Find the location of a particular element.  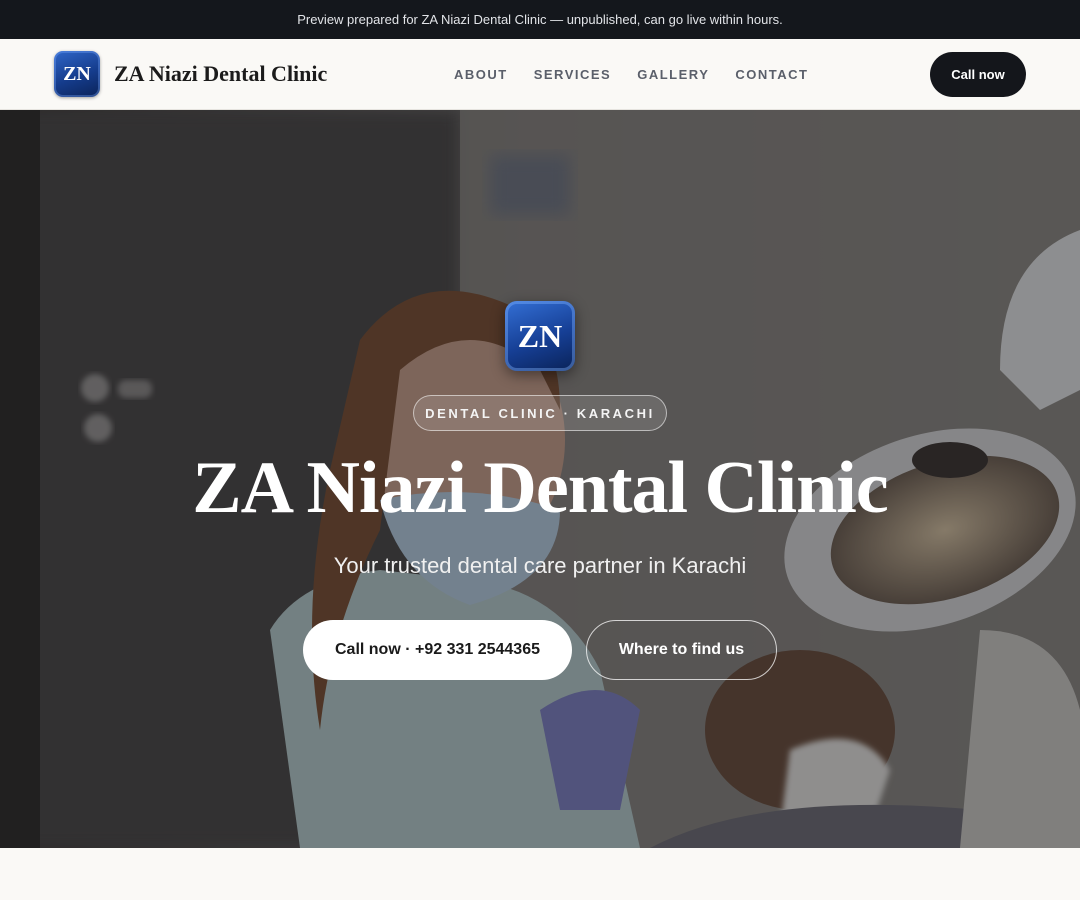

hero-badge: DENTAL CLINIC · KARACHI is located at coordinates (540, 413).